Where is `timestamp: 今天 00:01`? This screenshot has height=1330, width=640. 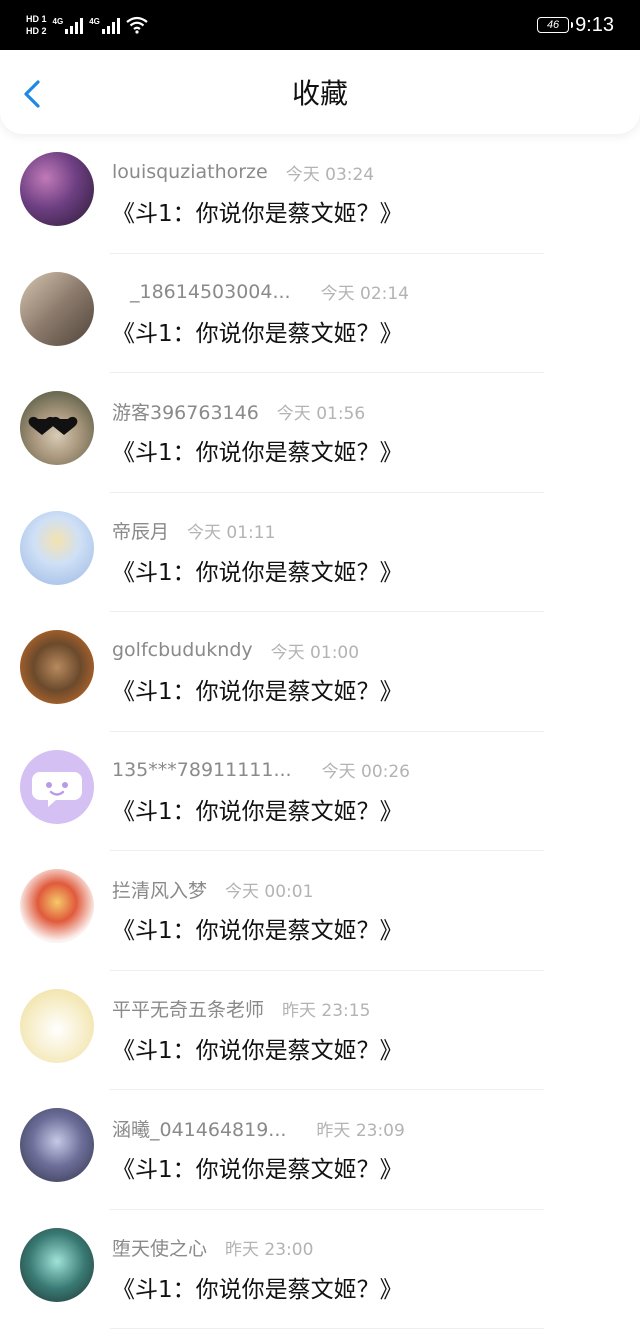
timestamp: 今天 00:01 is located at coordinates (269, 891).